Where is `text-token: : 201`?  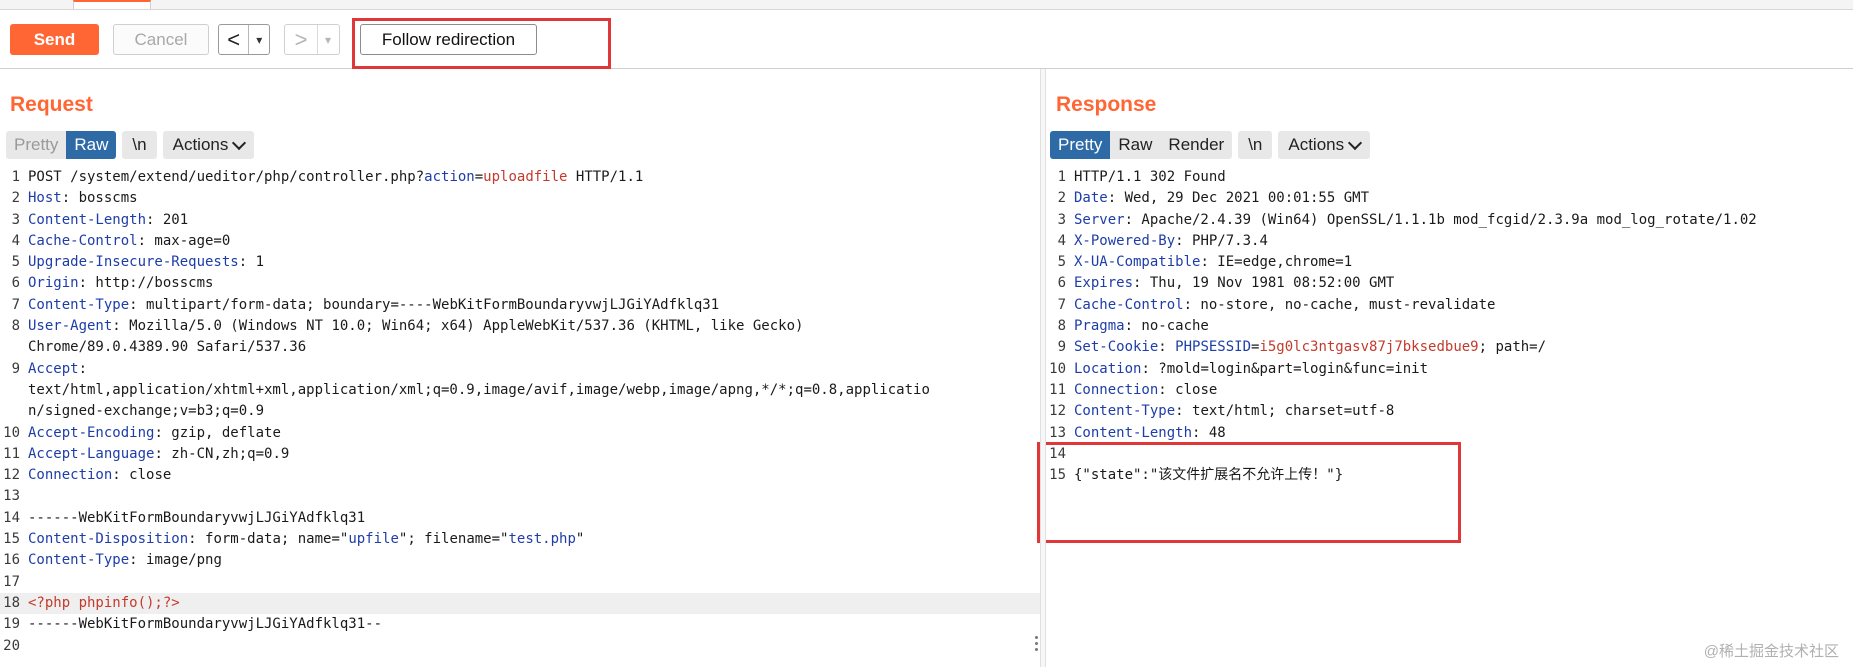
text-token: : 201 is located at coordinates (167, 219).